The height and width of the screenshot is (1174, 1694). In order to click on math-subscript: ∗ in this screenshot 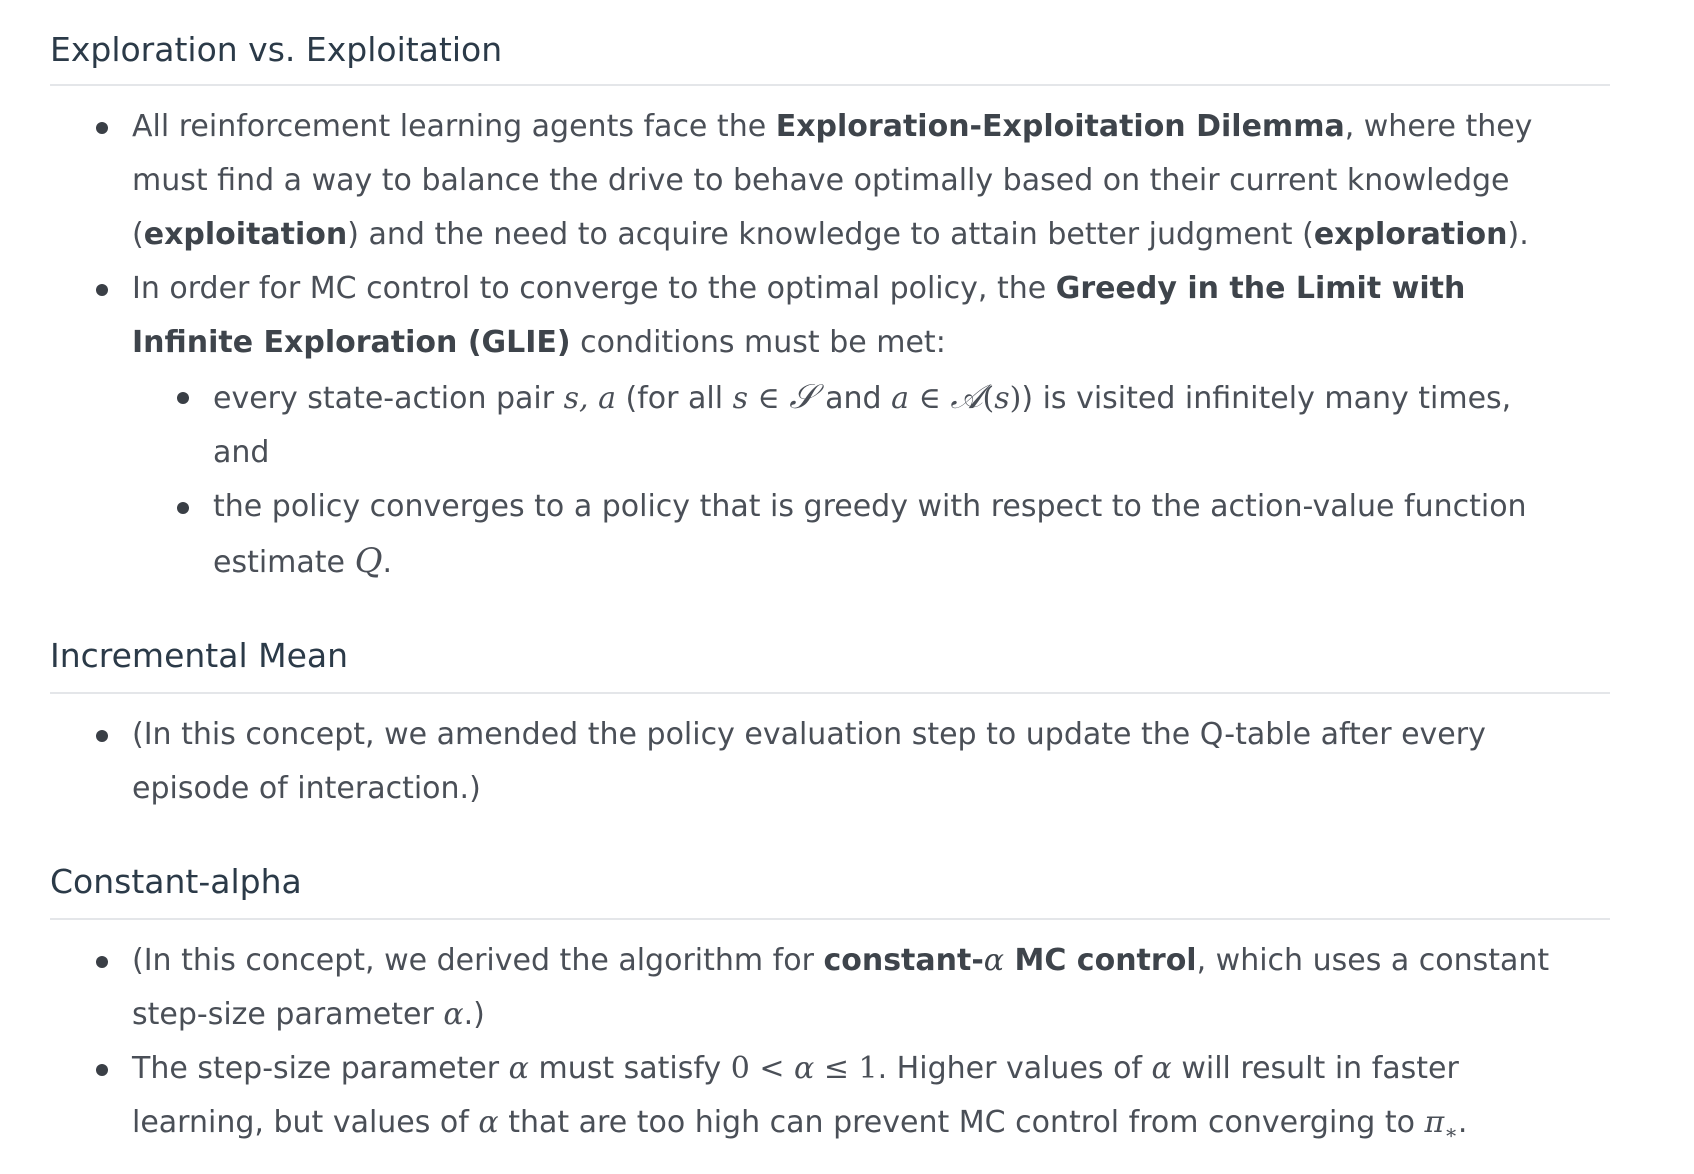, I will do `click(1451, 1132)`.